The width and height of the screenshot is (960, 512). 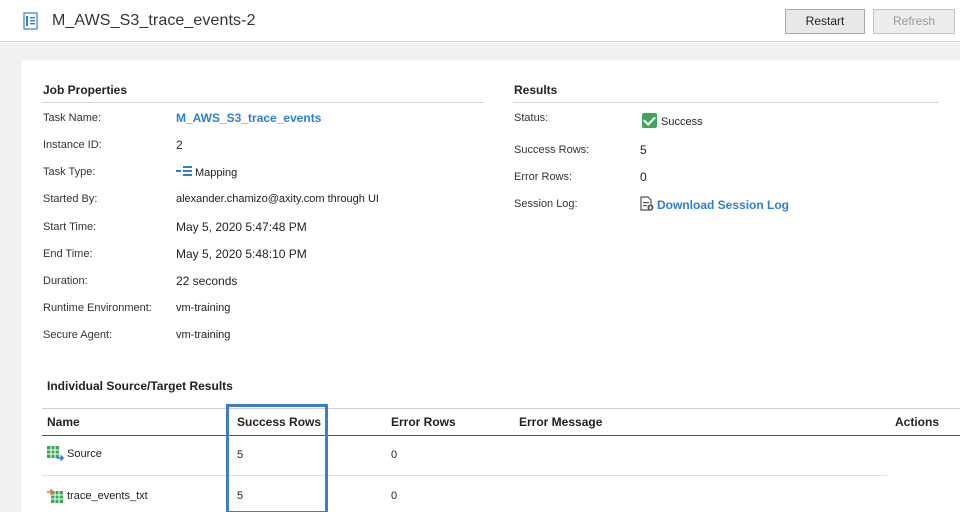 What do you see at coordinates (501, 408) in the screenshot?
I see `table-top-rule` at bounding box center [501, 408].